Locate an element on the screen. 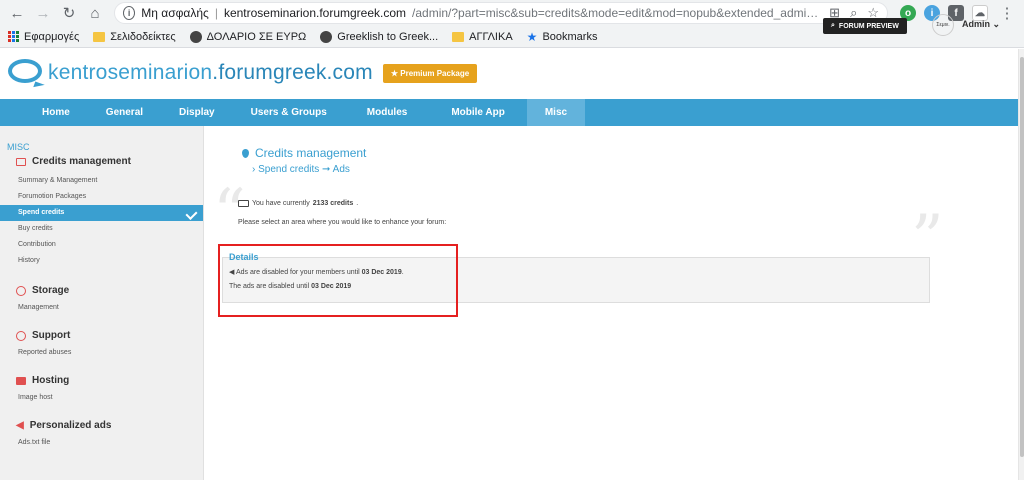 Image resolution: width=1024 pixels, height=480 pixels. section-title: Hosting is located at coordinates (51, 380).